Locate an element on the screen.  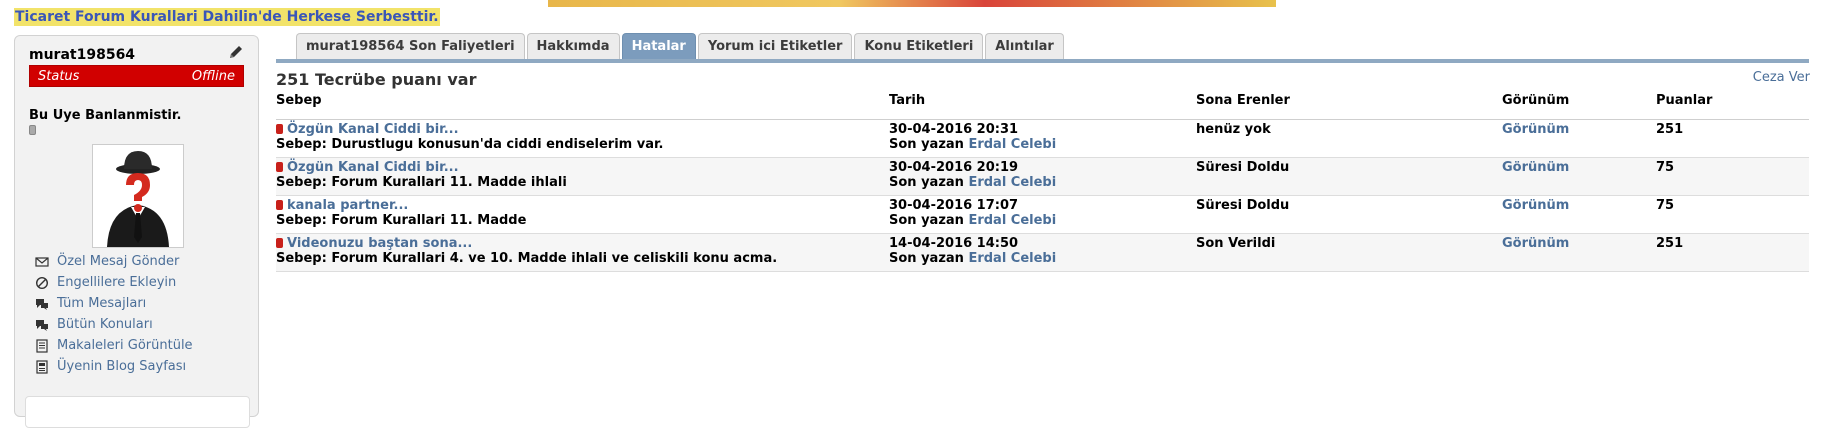
top-banner-ad is located at coordinates (912, 3).